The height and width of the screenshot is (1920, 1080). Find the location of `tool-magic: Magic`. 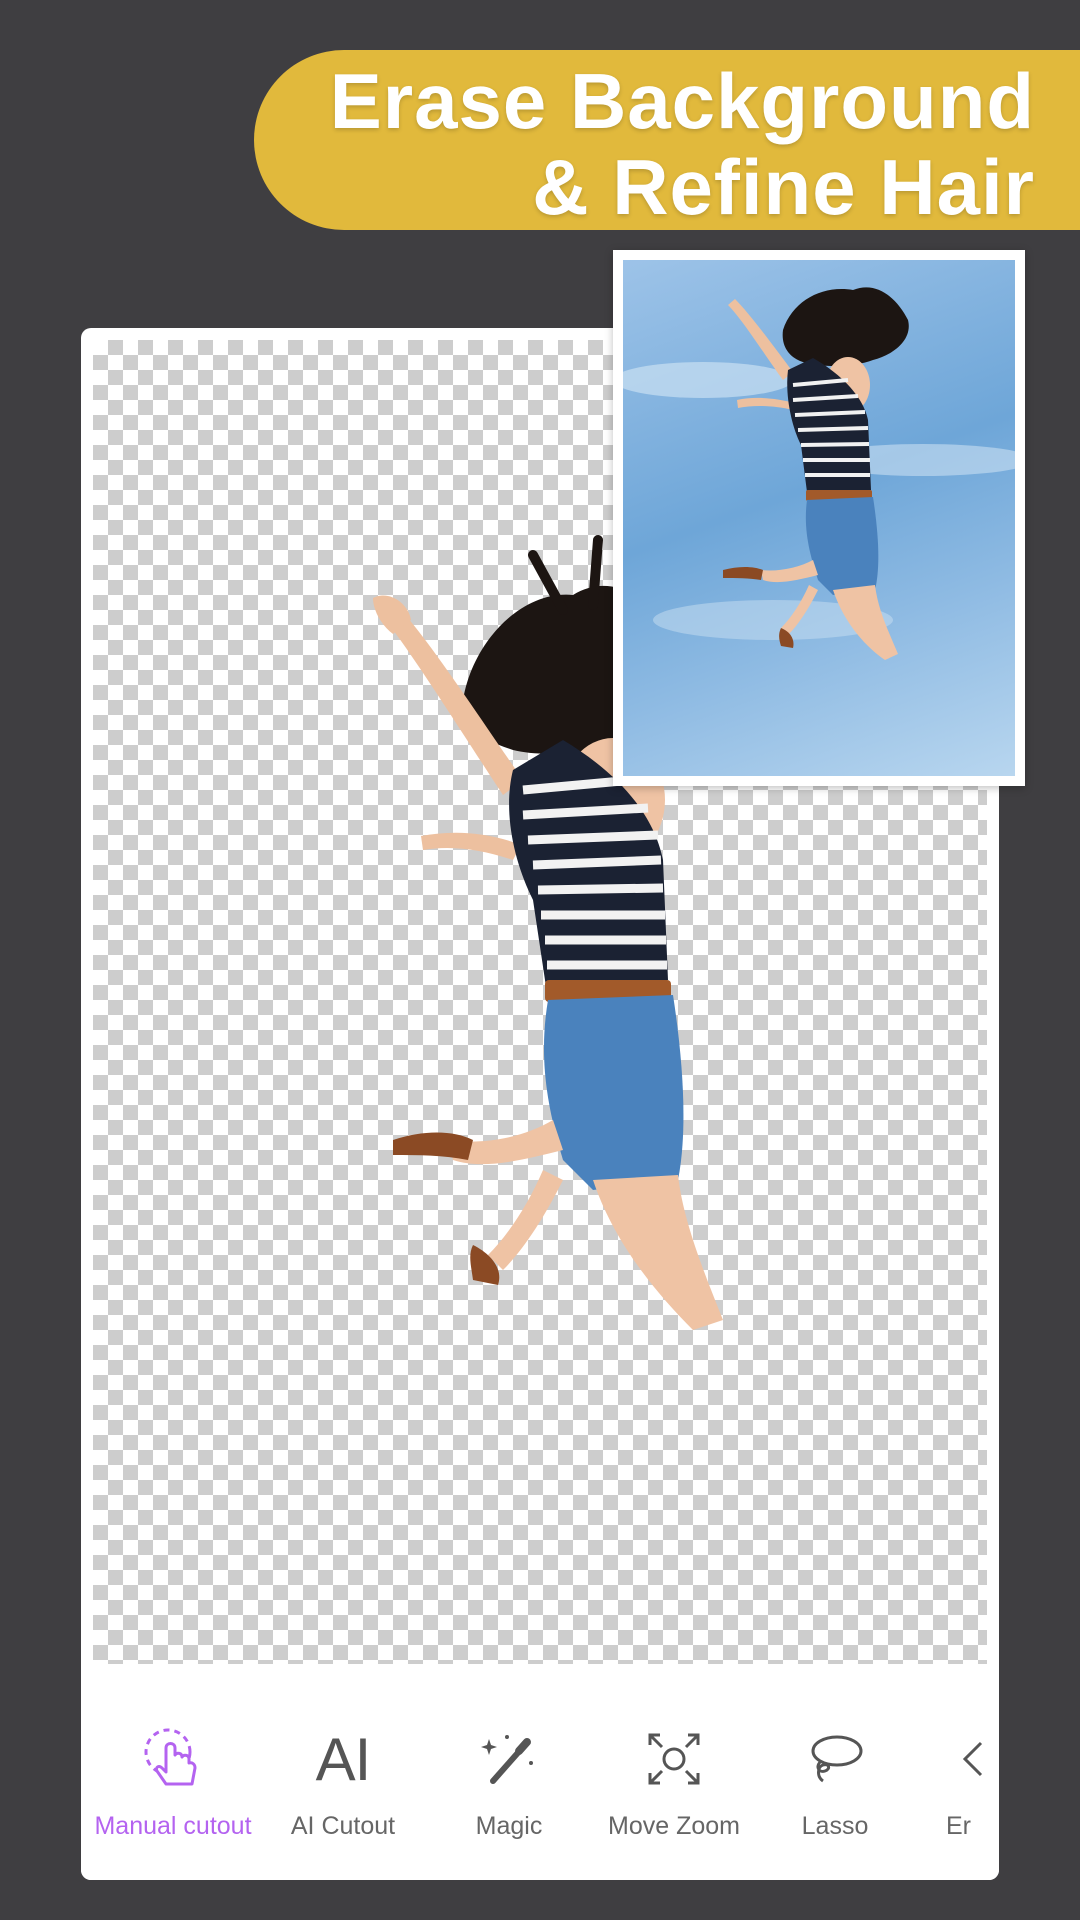

tool-magic: Magic is located at coordinates (509, 1772).